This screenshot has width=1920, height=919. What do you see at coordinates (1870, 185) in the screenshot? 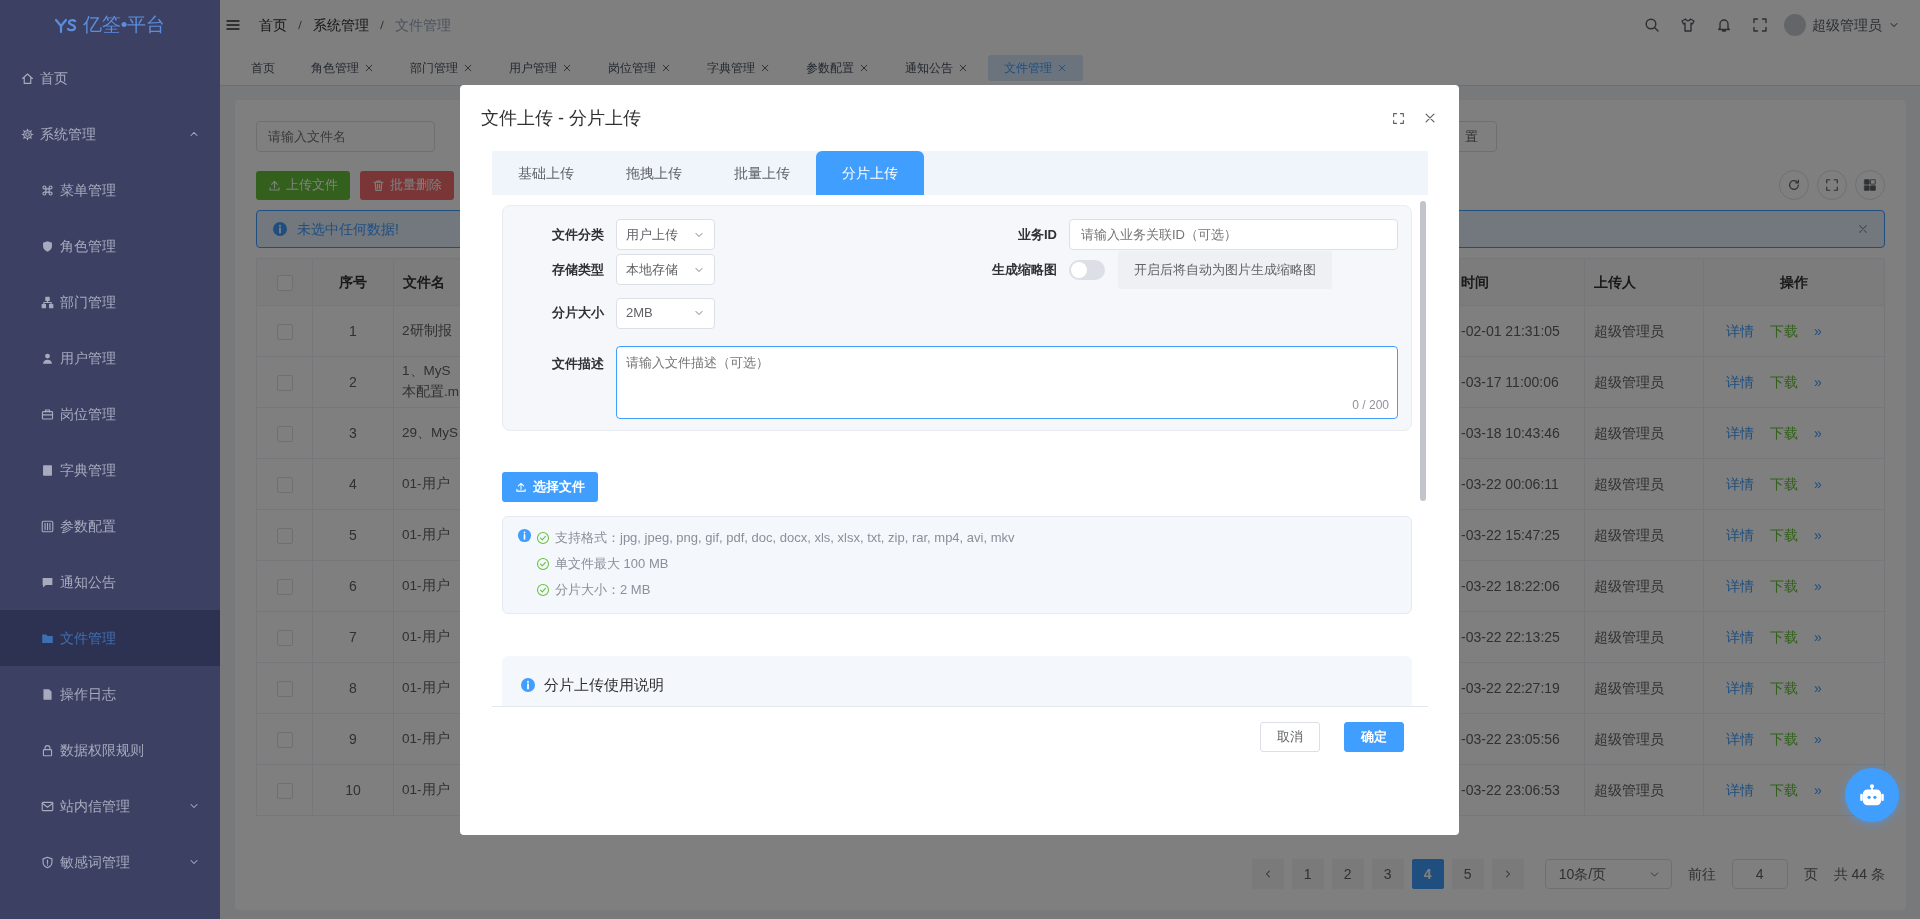
I see `columns-button` at bounding box center [1870, 185].